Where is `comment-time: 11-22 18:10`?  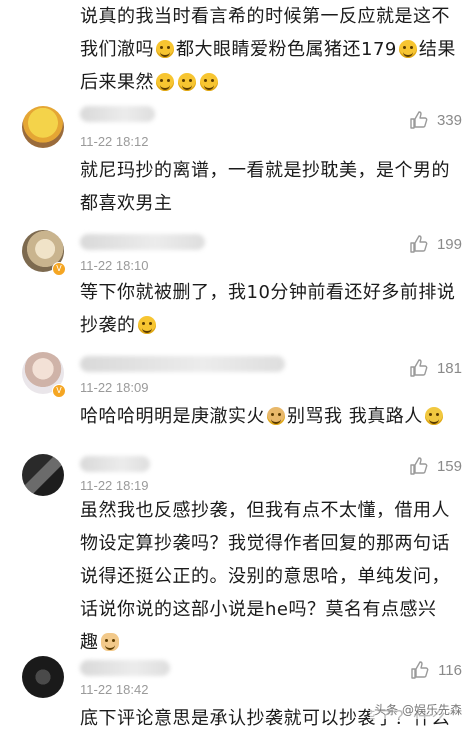
comment-time: 11-22 18:10 is located at coordinates (114, 265).